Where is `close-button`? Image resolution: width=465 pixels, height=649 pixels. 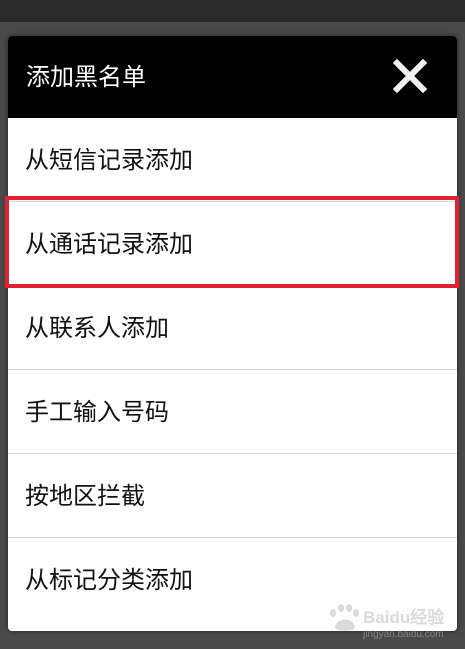 close-button is located at coordinates (410, 76).